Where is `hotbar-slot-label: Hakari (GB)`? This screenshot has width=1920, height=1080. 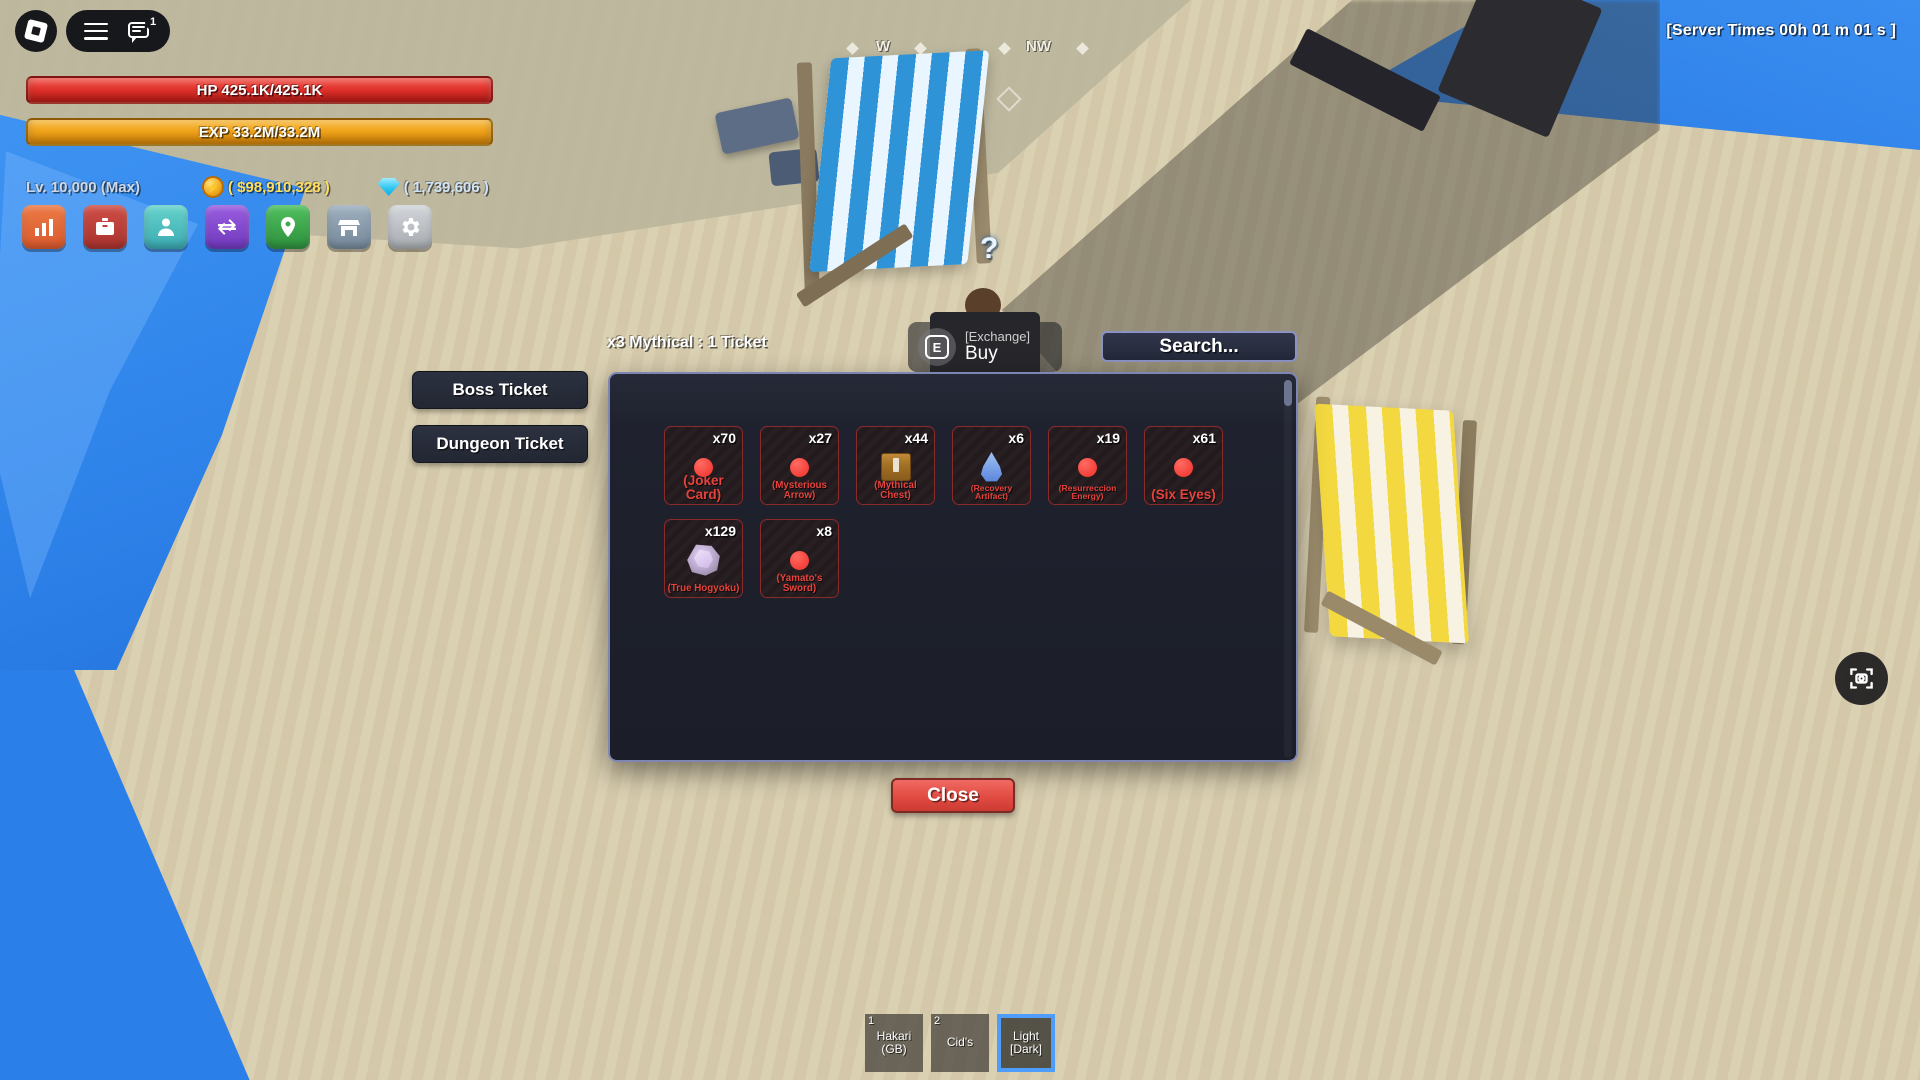 hotbar-slot-label: Hakari (GB) is located at coordinates (894, 1042).